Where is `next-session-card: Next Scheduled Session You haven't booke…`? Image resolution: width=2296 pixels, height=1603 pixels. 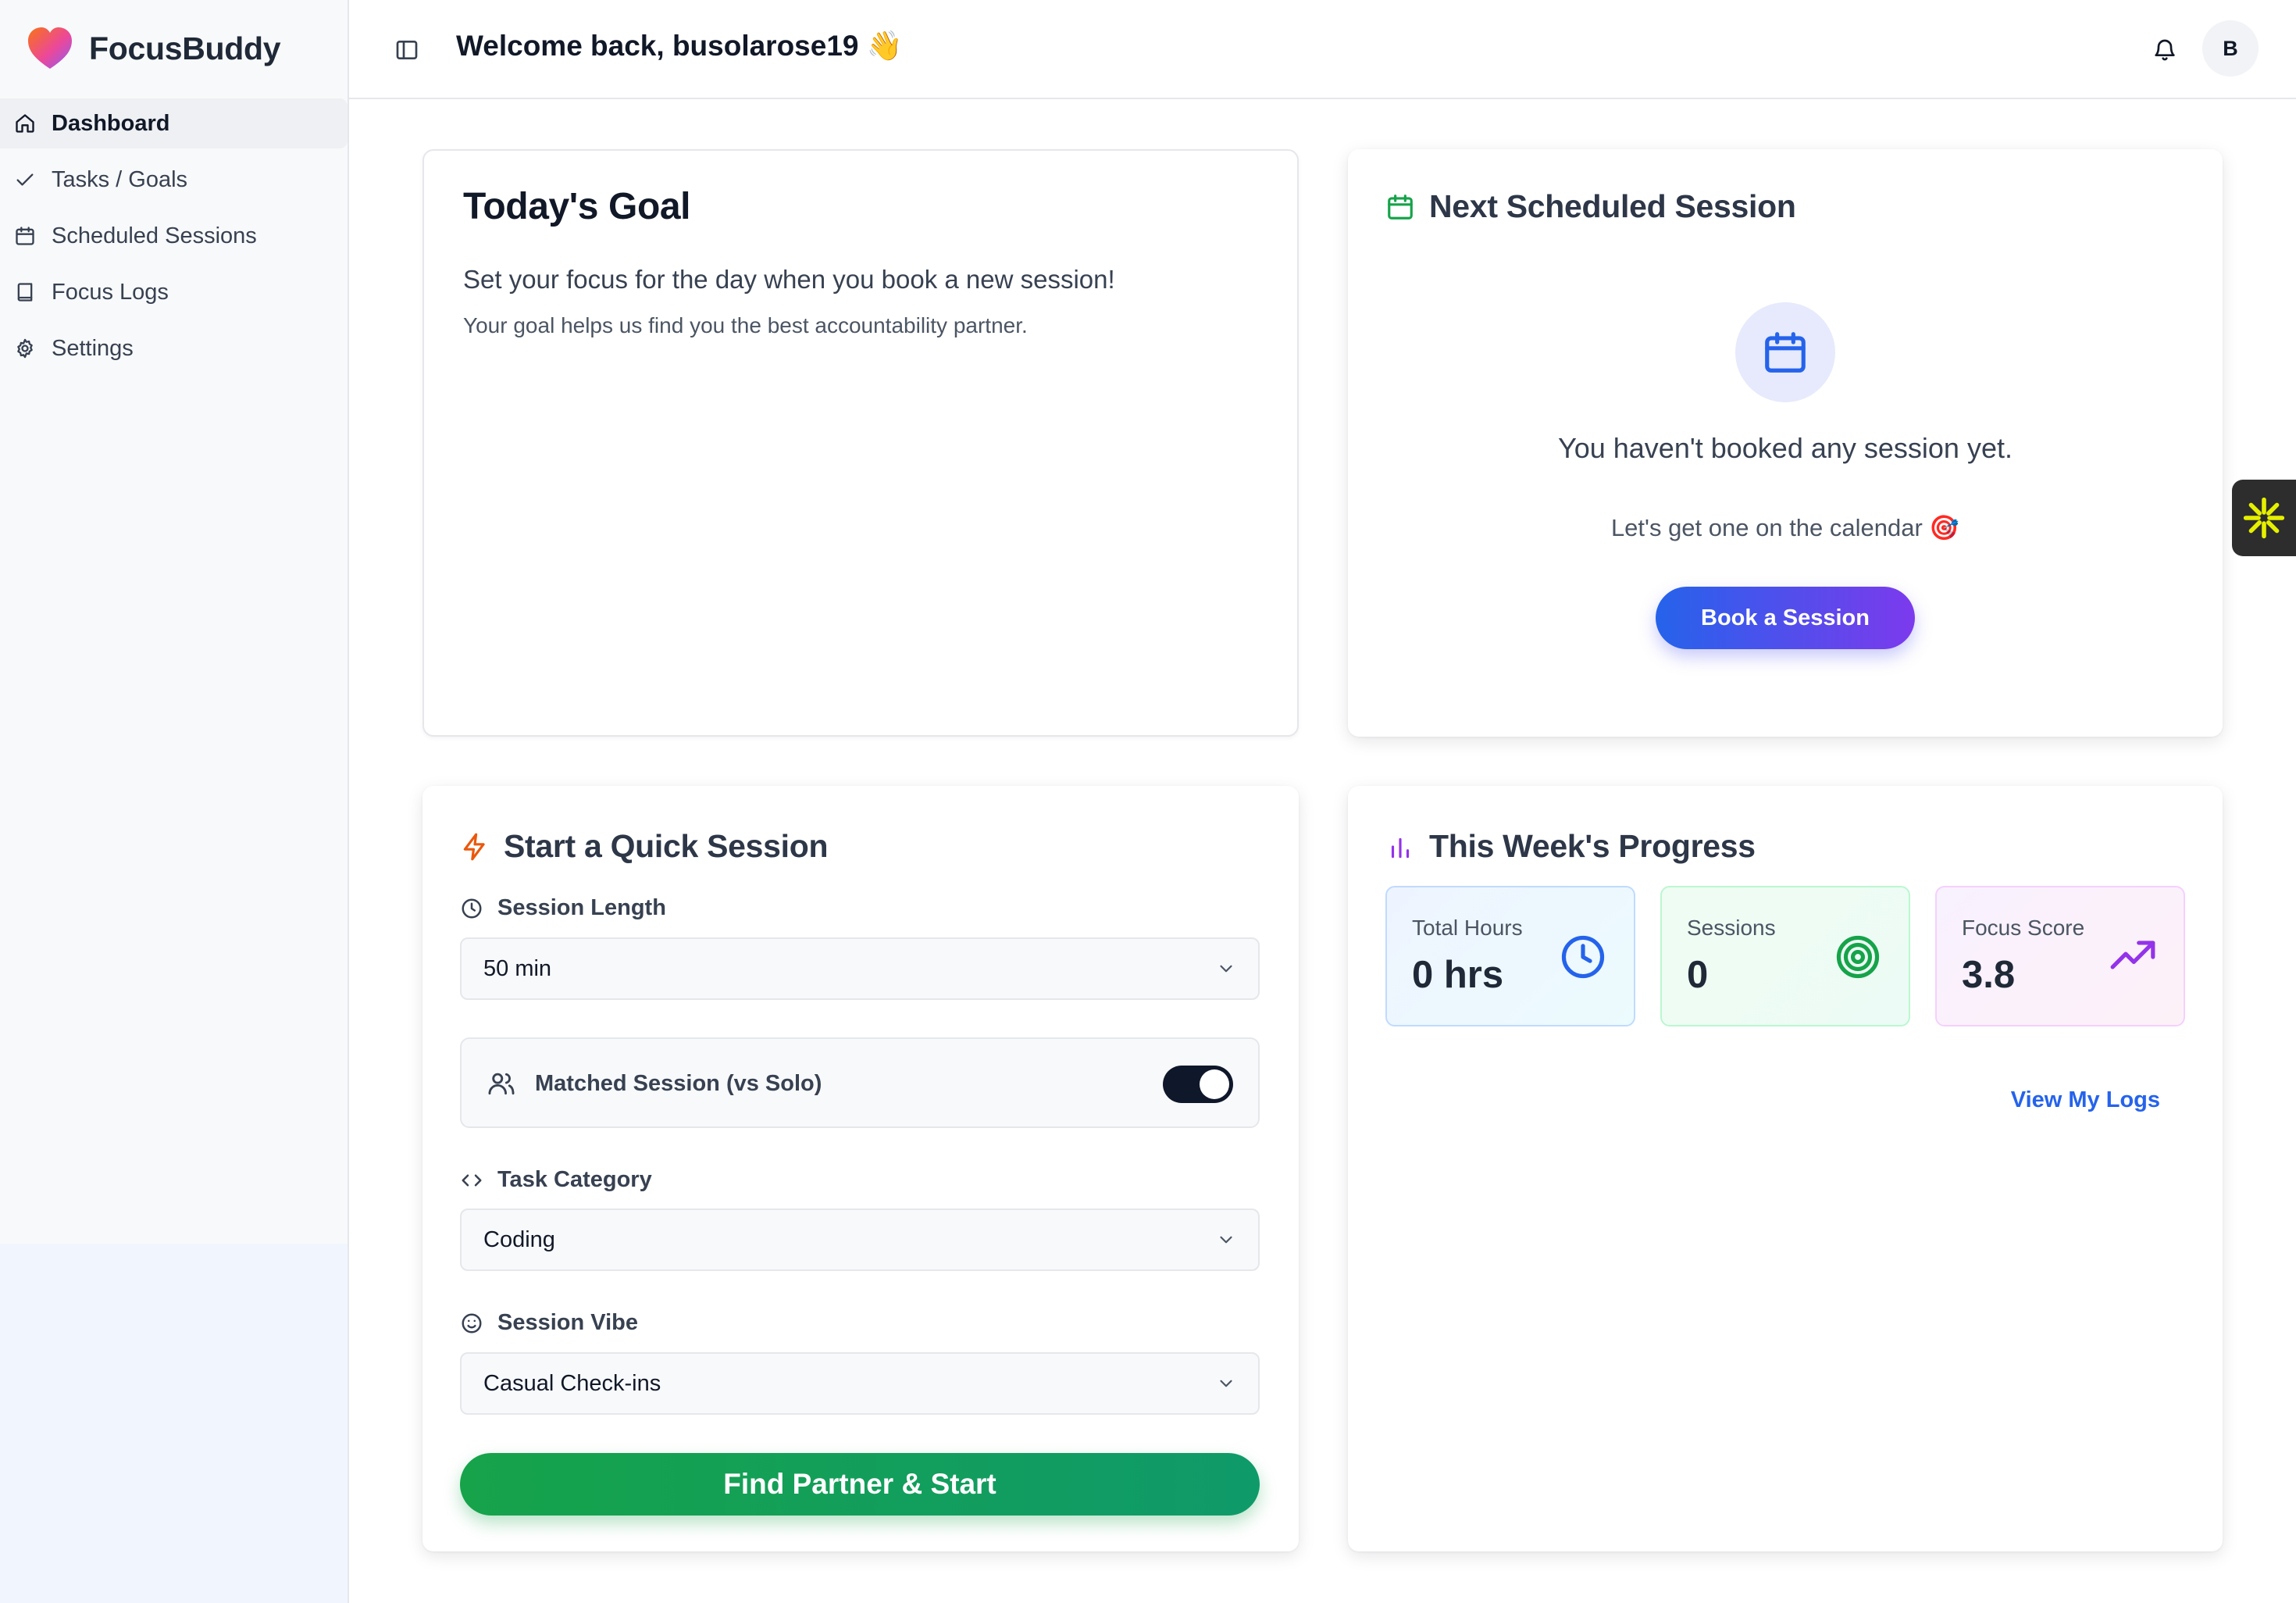 next-session-card: Next Scheduled Session You haven't booke… is located at coordinates (1785, 443).